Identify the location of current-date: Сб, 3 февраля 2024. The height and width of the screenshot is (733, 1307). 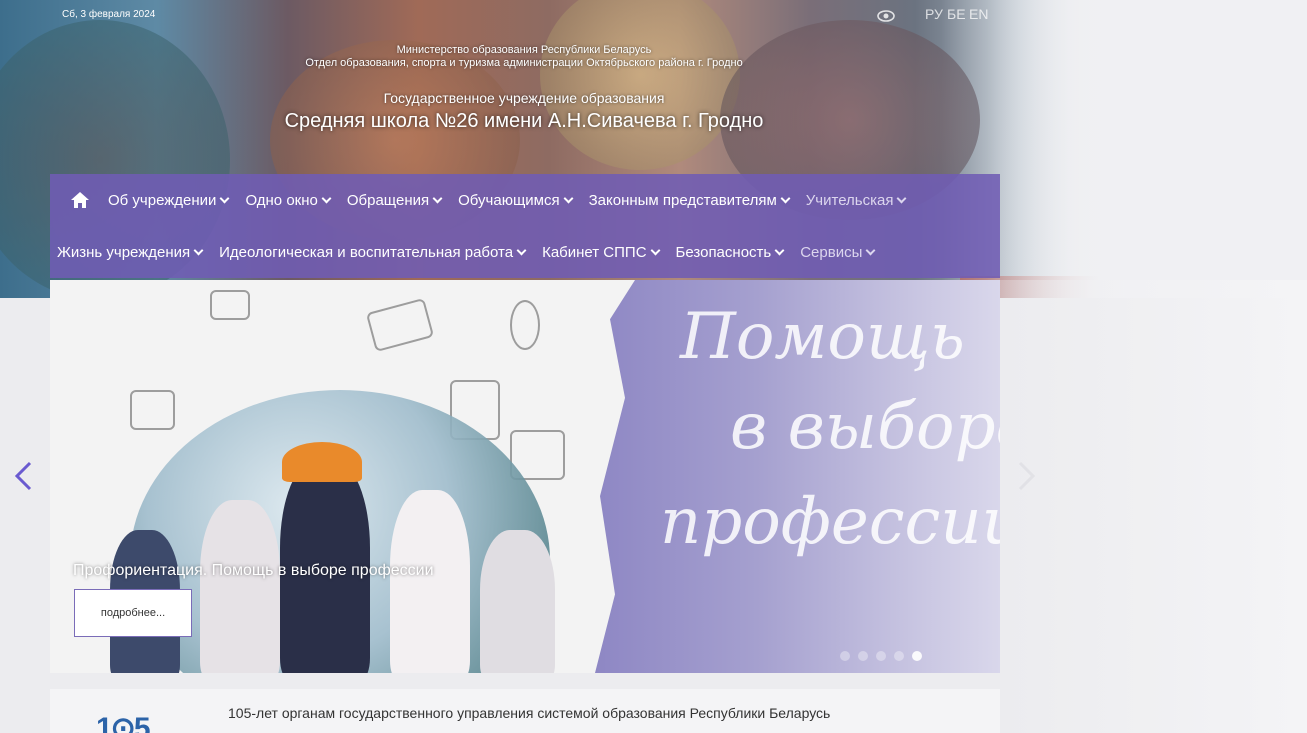
(109, 14).